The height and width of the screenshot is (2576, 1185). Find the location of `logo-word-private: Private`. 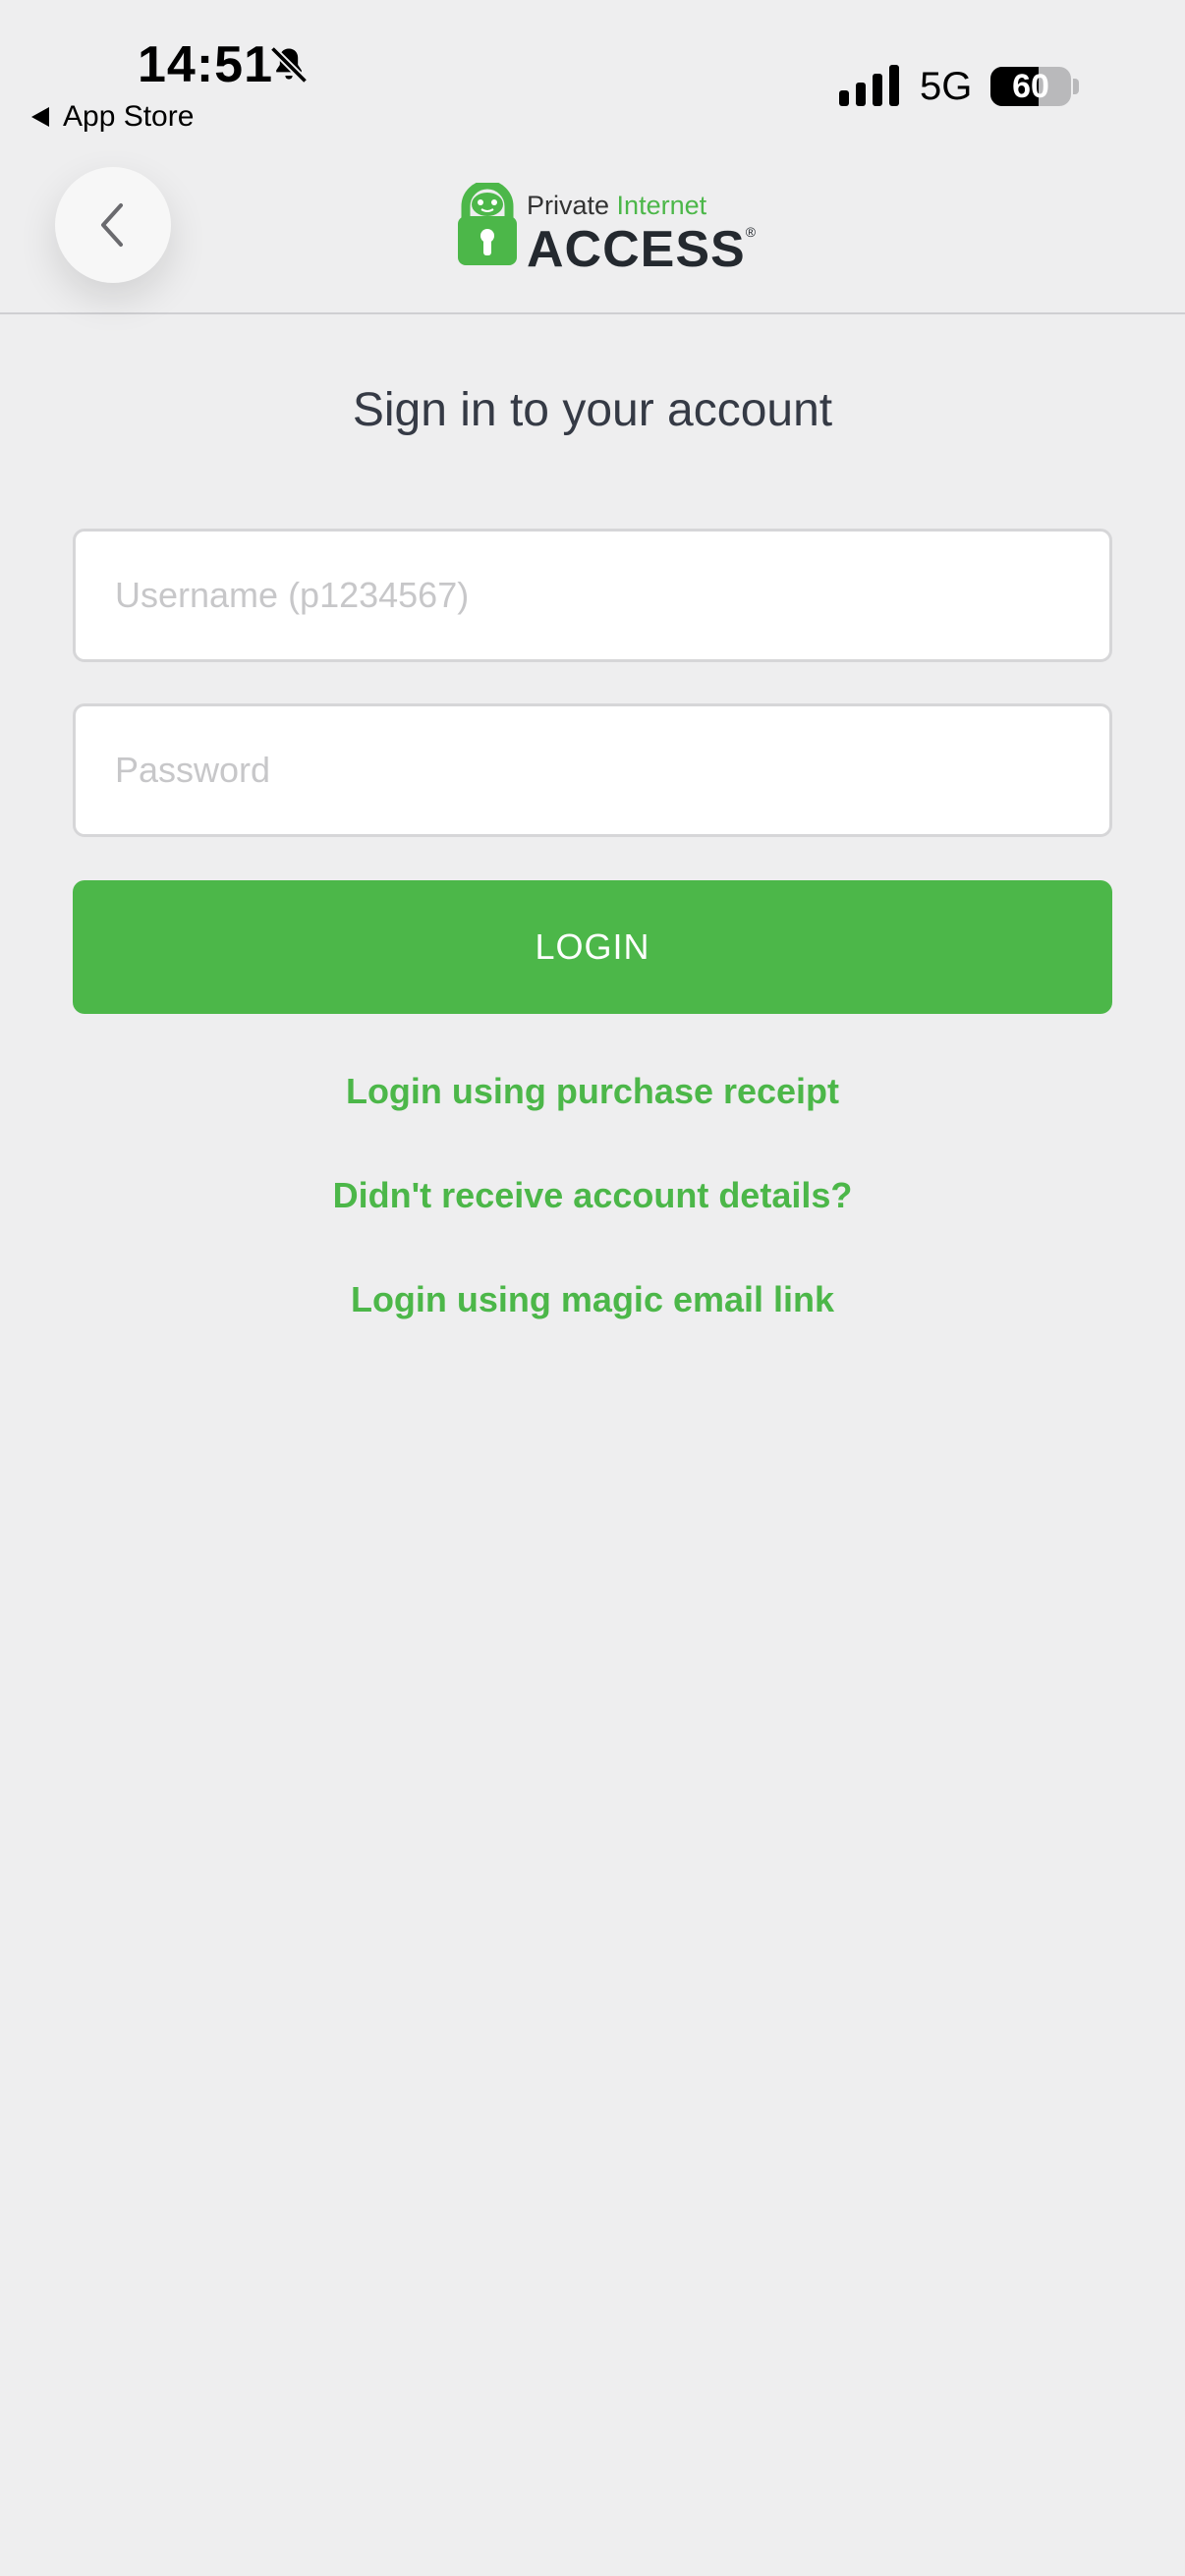

logo-word-private: Private is located at coordinates (572, 205).